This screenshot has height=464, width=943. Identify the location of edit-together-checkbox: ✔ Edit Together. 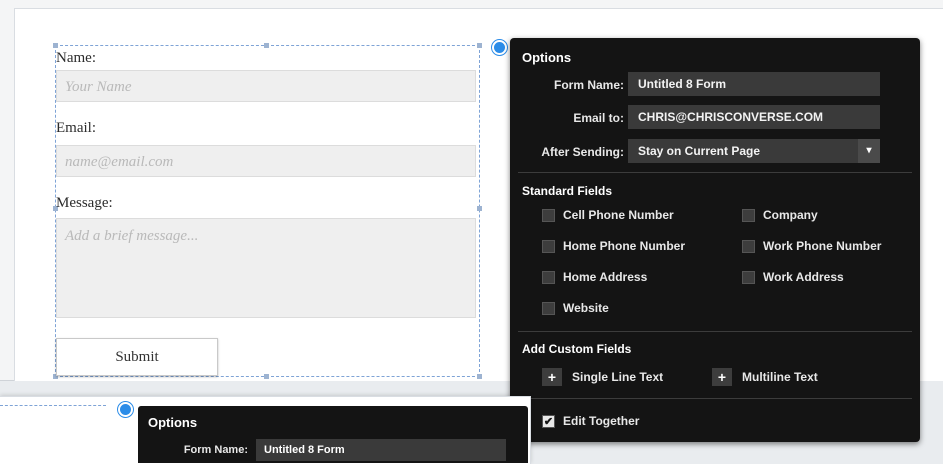
(590, 421).